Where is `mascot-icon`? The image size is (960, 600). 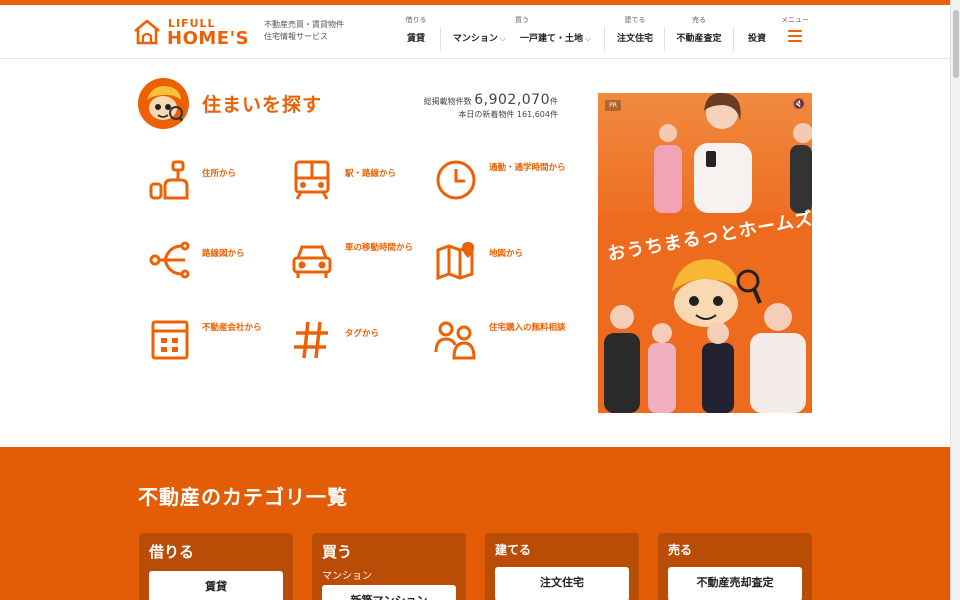 mascot-icon is located at coordinates (163, 103).